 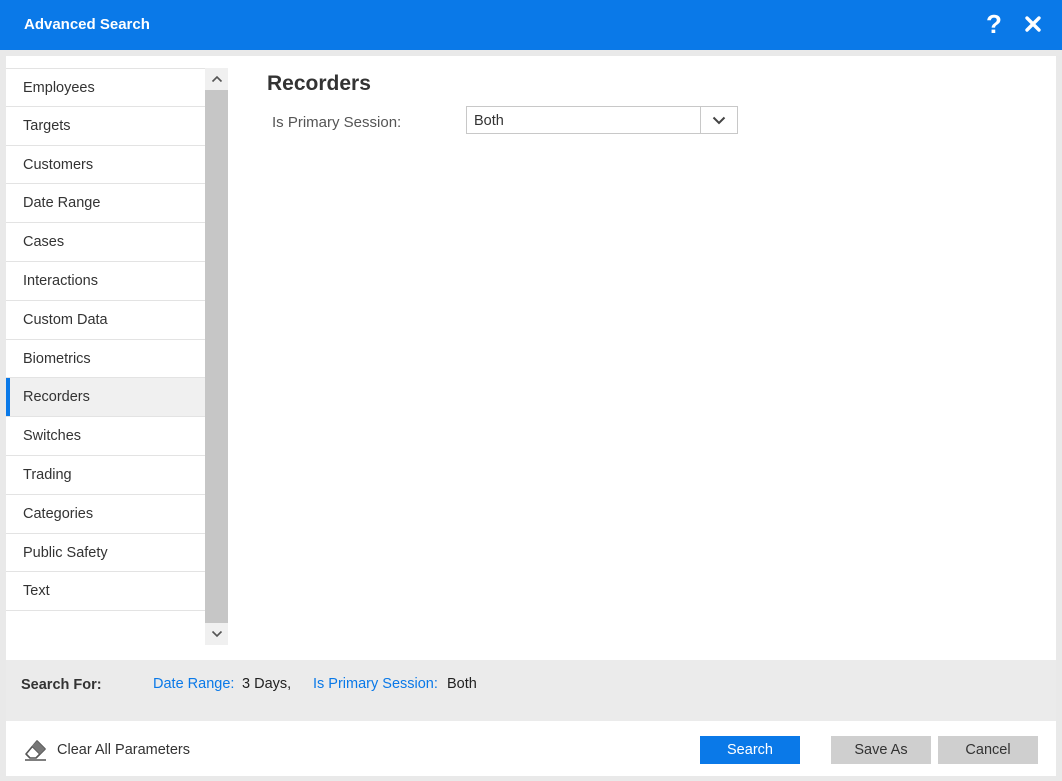 I want to click on criteria-primary-session-value: Both, so click(x=462, y=684).